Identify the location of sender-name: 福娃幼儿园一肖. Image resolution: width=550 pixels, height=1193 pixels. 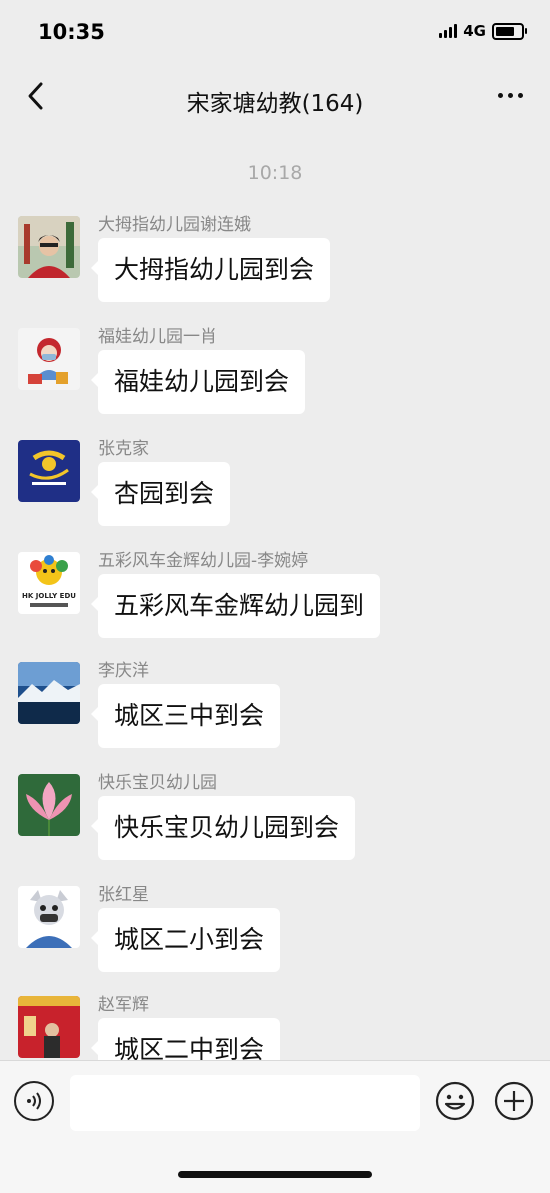
(157, 337).